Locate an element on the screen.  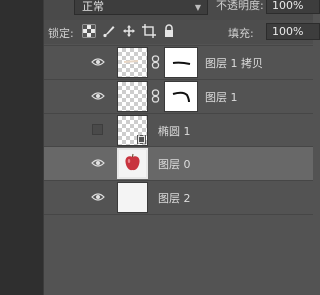
layer-name: 图层 2 is located at coordinates (174, 198).